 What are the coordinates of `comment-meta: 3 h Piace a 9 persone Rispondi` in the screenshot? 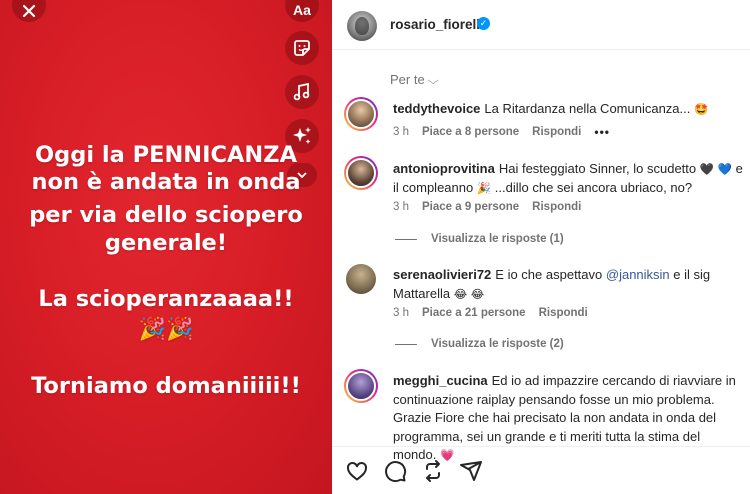 It's located at (487, 207).